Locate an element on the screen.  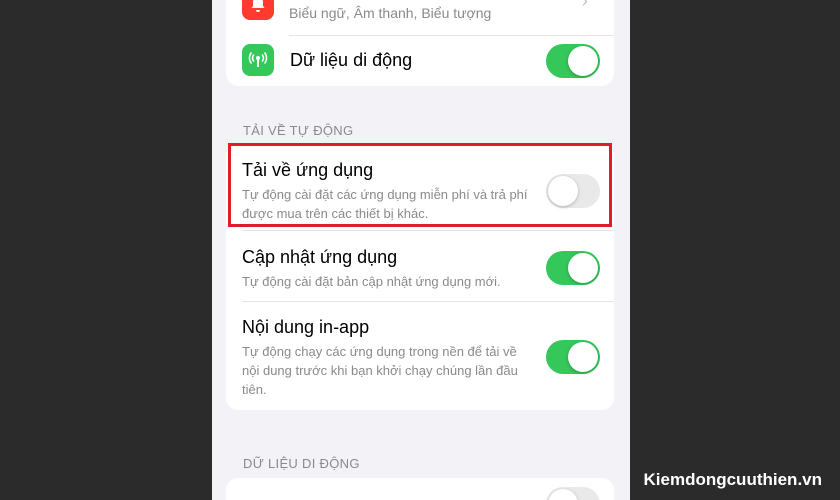
in-app-content-toggle is located at coordinates (573, 357).